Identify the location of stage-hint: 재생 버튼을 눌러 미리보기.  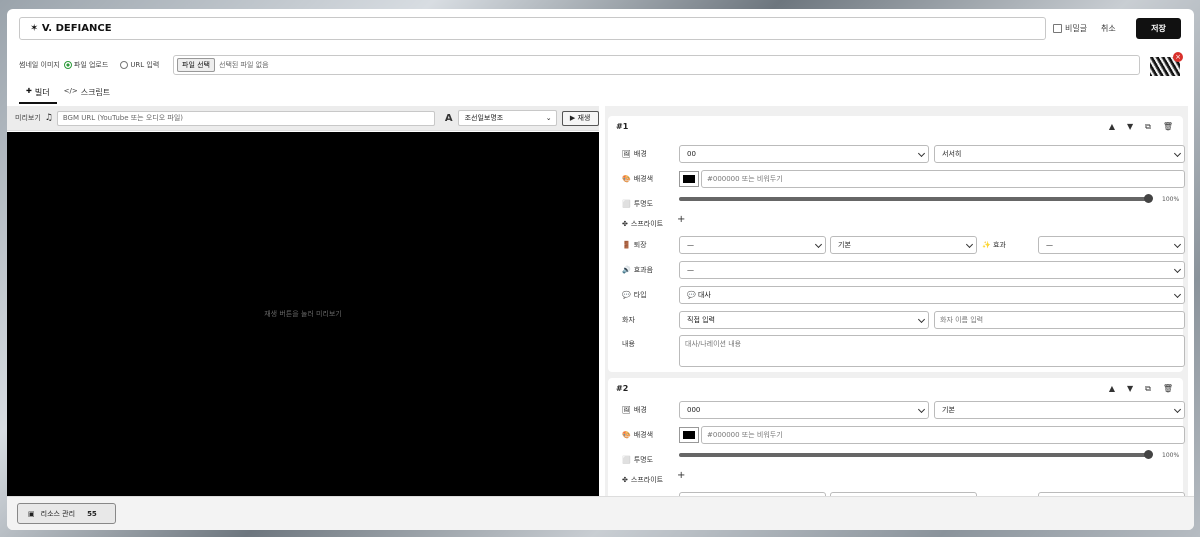
(303, 314).